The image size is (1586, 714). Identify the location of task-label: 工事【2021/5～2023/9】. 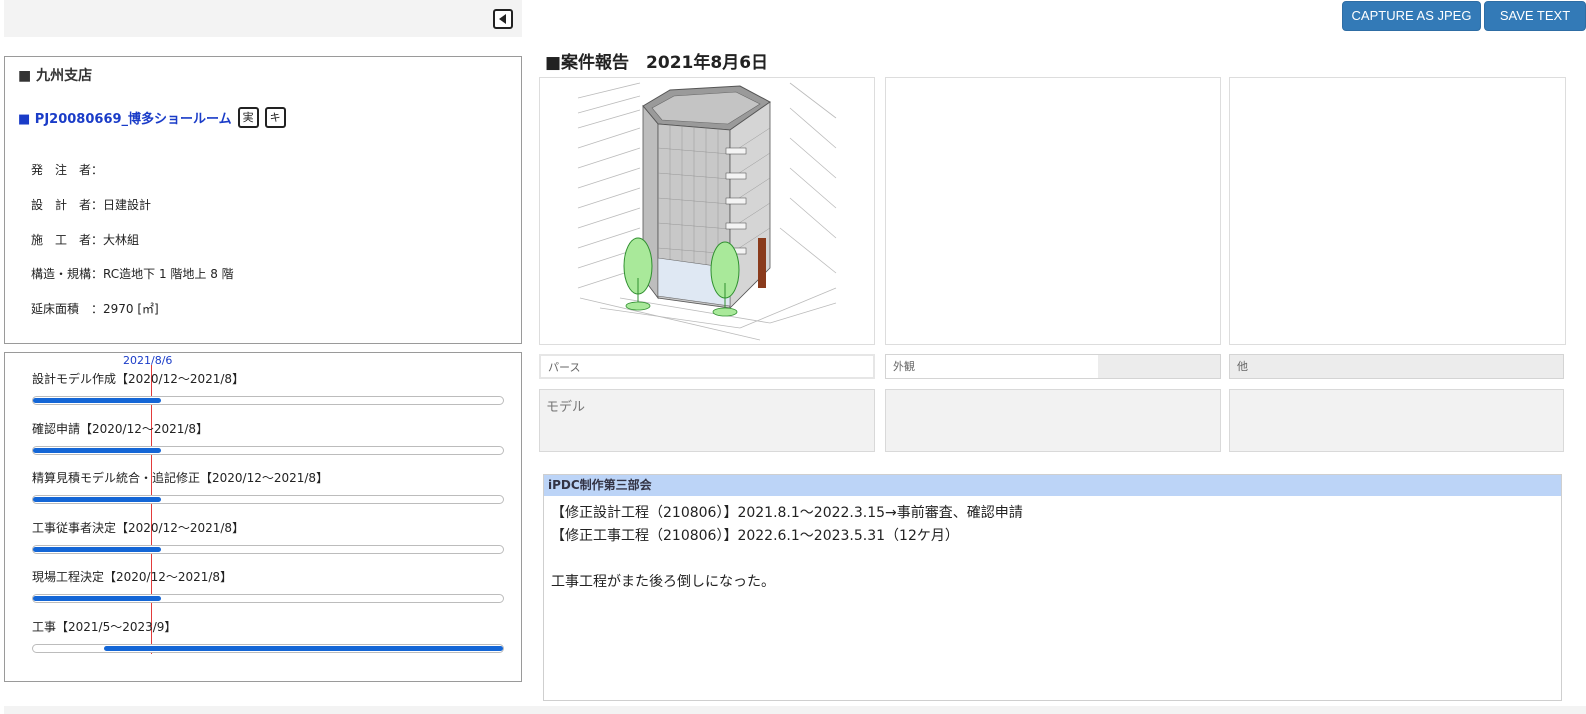
(104, 626).